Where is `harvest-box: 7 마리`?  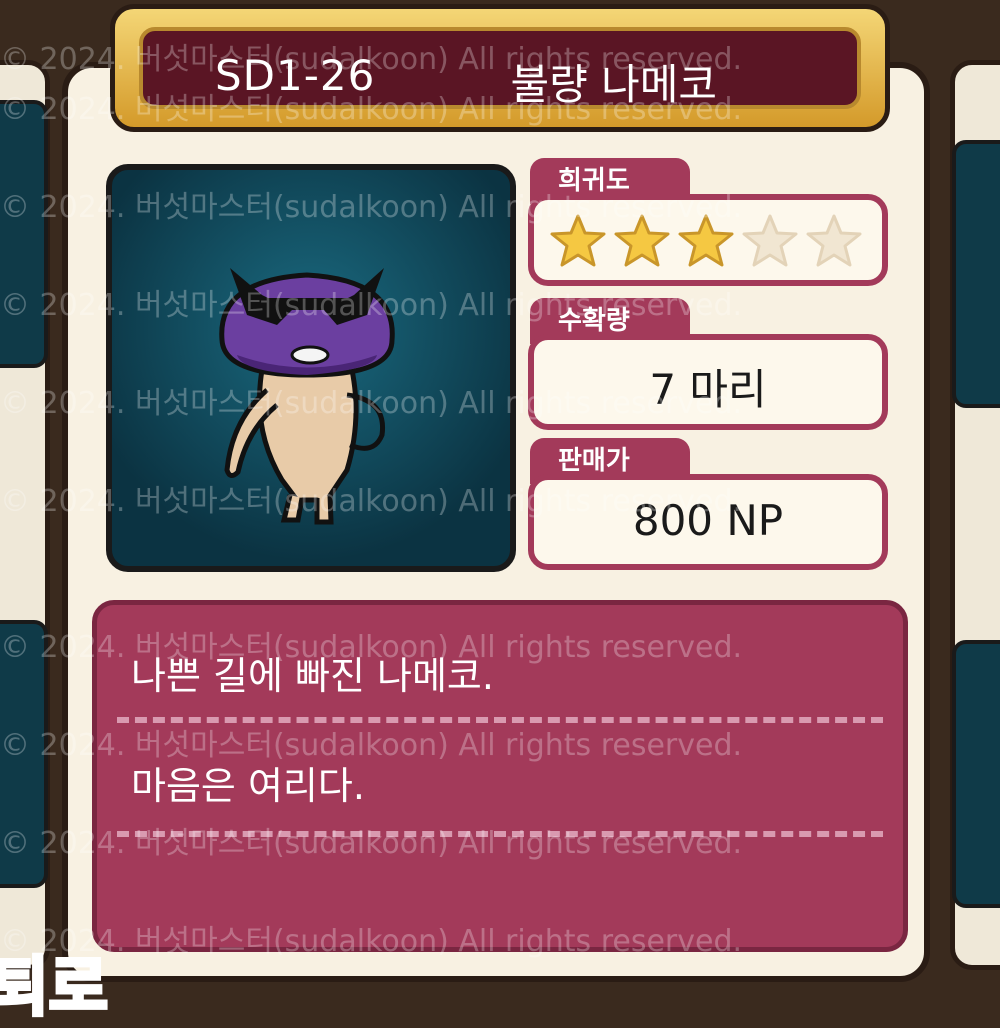 harvest-box: 7 마리 is located at coordinates (708, 382).